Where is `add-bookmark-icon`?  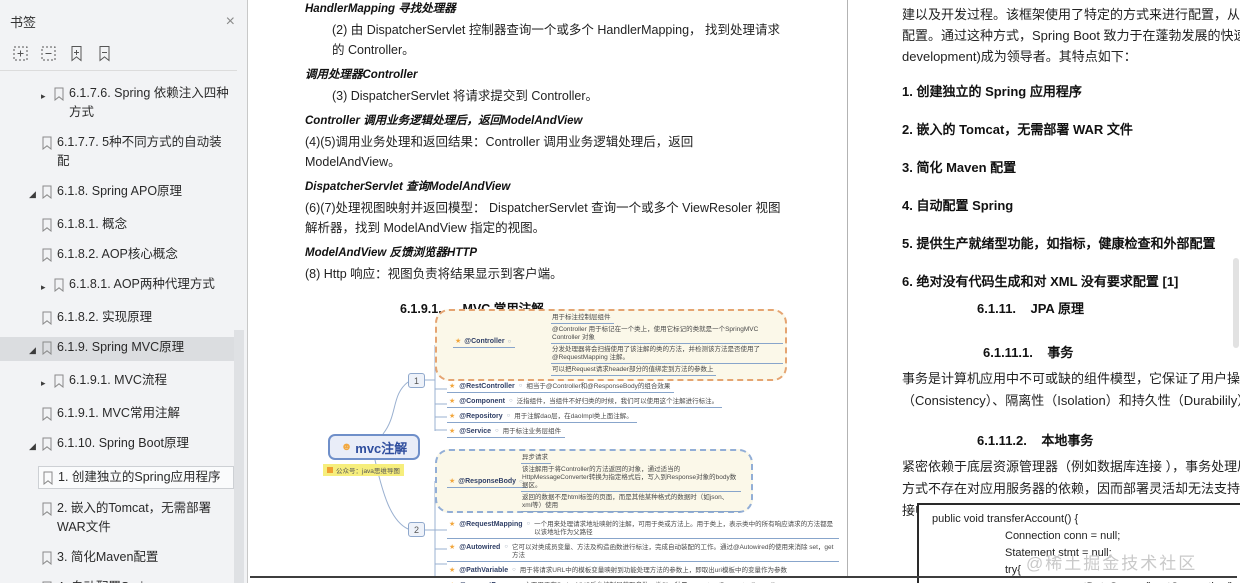 add-bookmark-icon is located at coordinates (76, 53).